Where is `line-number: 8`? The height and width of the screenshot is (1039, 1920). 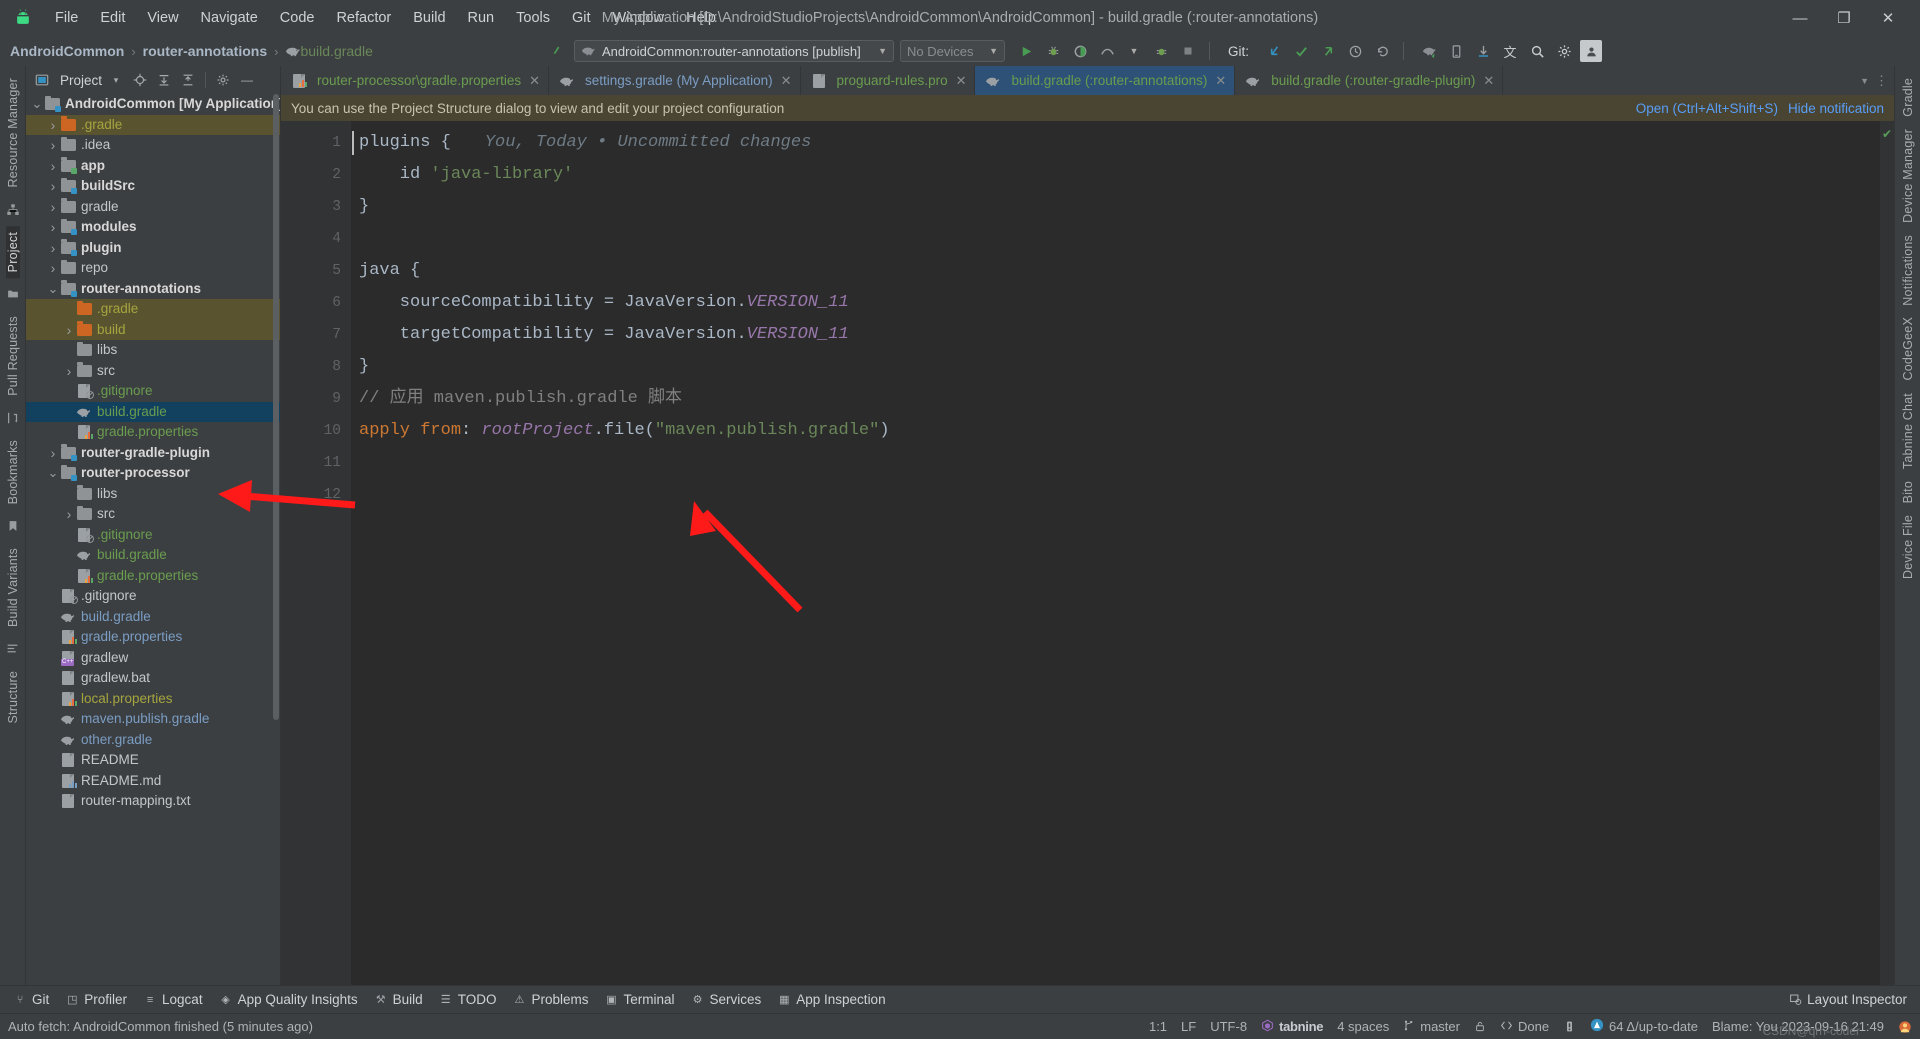
line-number: 8 is located at coordinates (316, 367).